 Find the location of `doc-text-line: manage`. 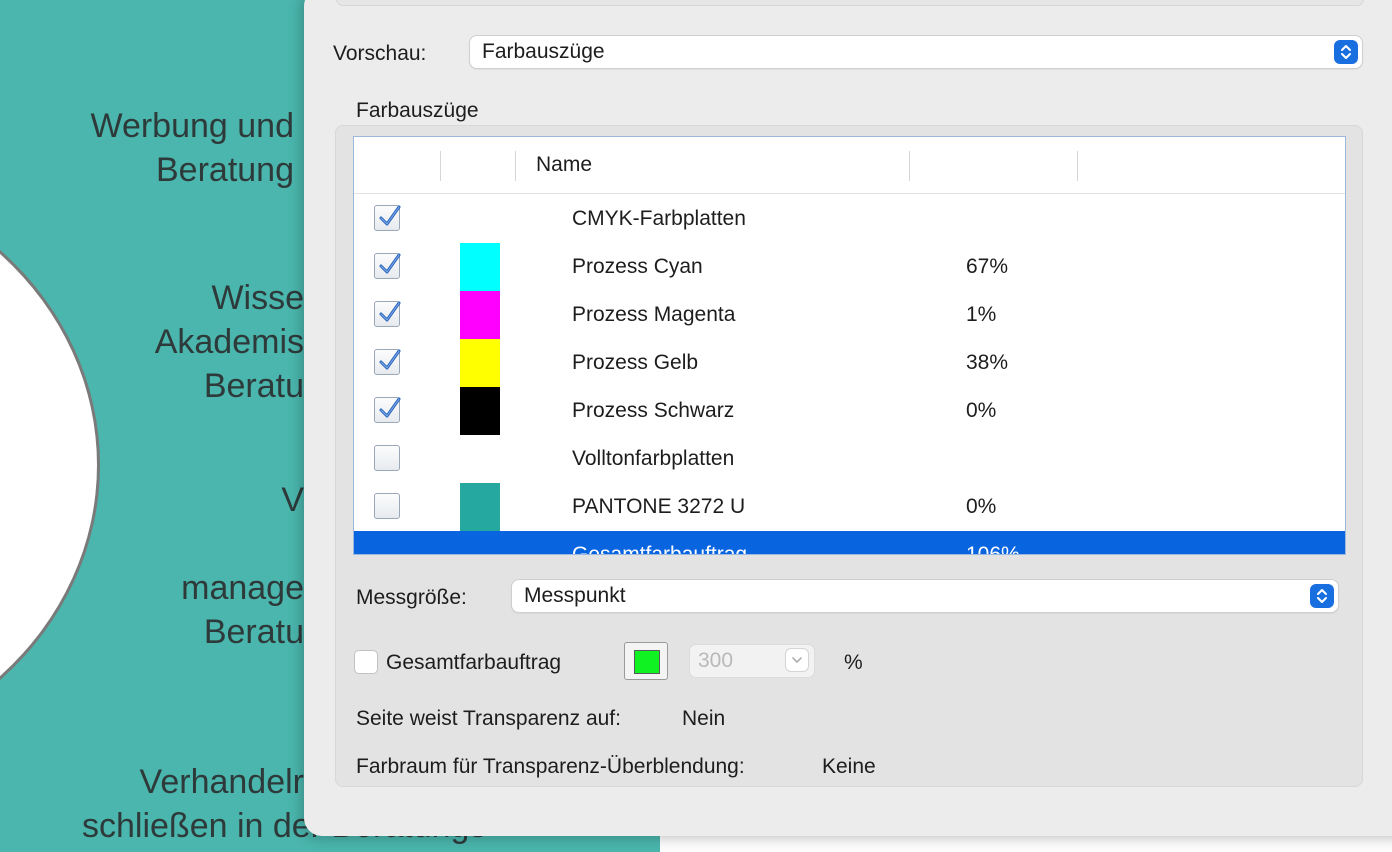

doc-text-line: manage is located at coordinates (242, 588).